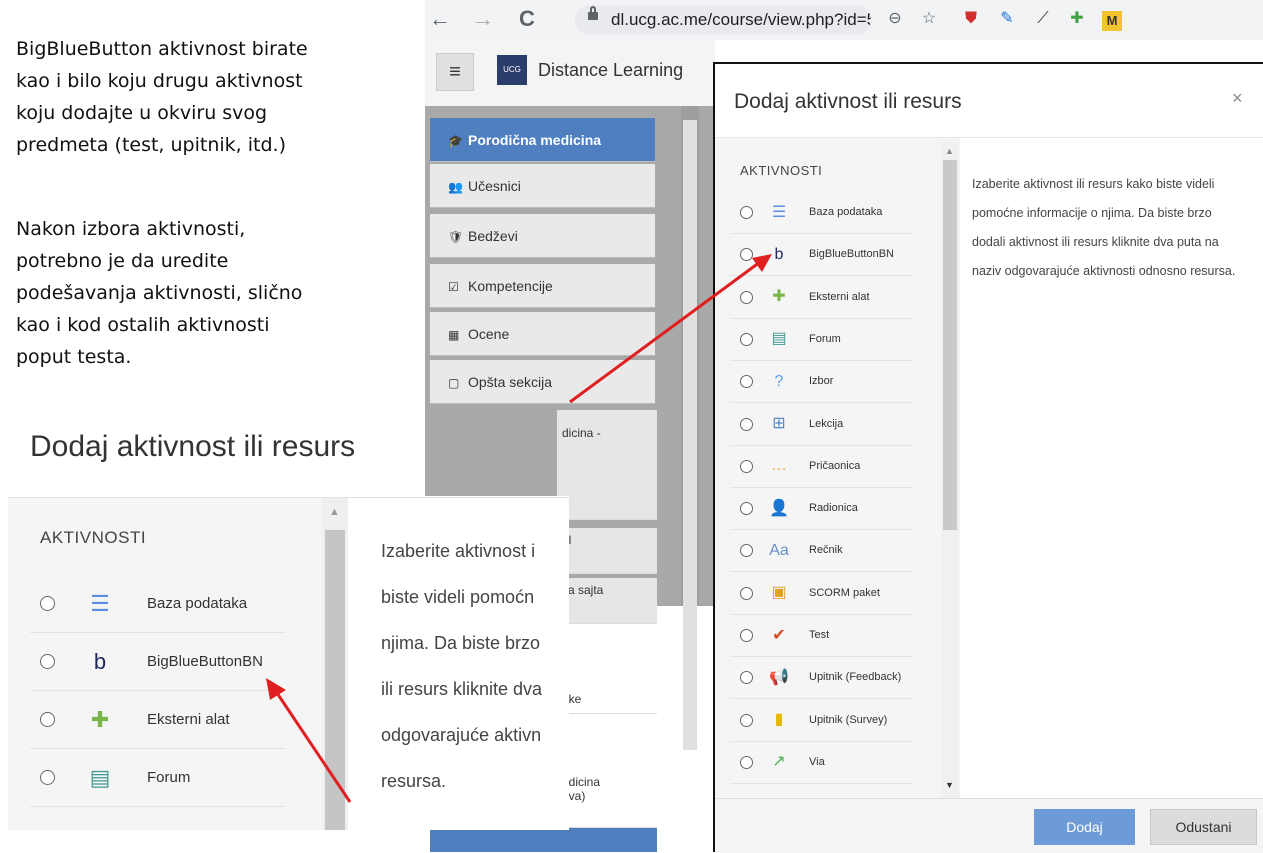 Image resolution: width=1263 pixels, height=853 pixels. Describe the element at coordinates (762, 263) in the screenshot. I see `arrowhead-main` at that location.